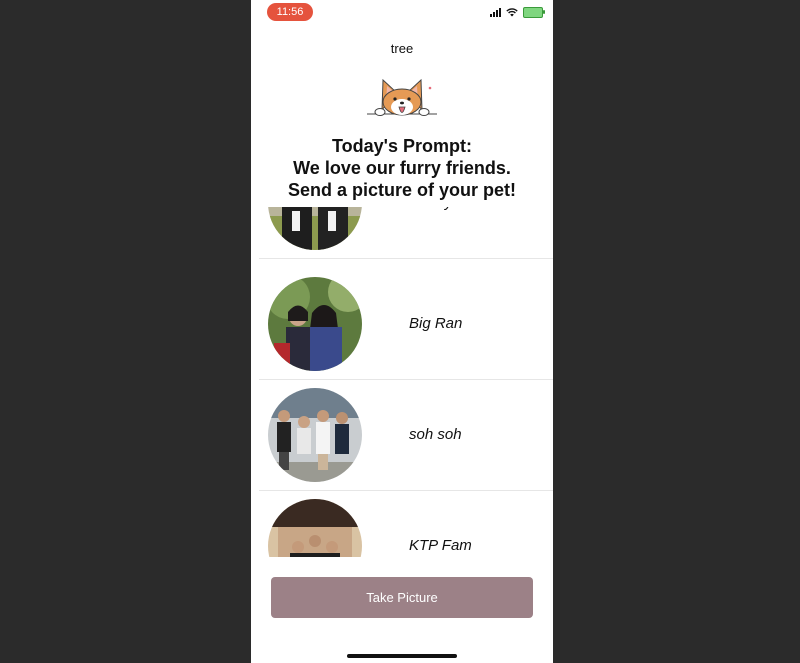 The image size is (800, 663). What do you see at coordinates (402, 597) in the screenshot?
I see `take-picture-button: Take Picture` at bounding box center [402, 597].